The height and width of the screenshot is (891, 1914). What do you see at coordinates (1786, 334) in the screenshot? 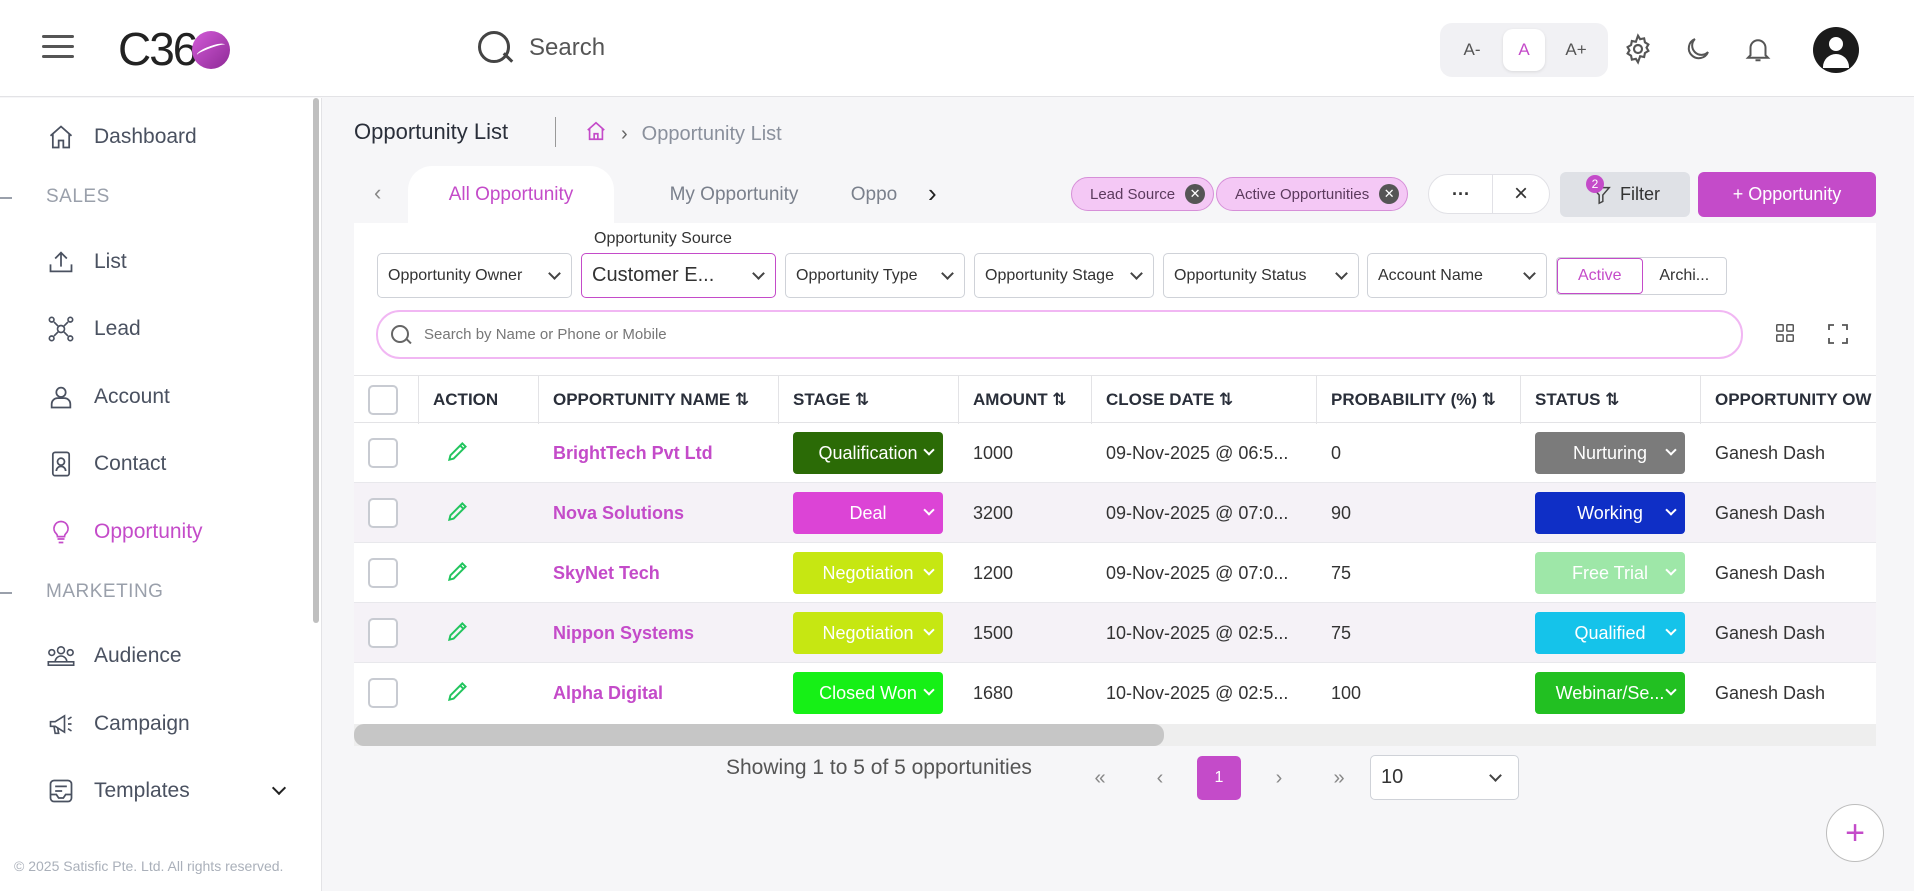
I see `grid-view-icon` at bounding box center [1786, 334].